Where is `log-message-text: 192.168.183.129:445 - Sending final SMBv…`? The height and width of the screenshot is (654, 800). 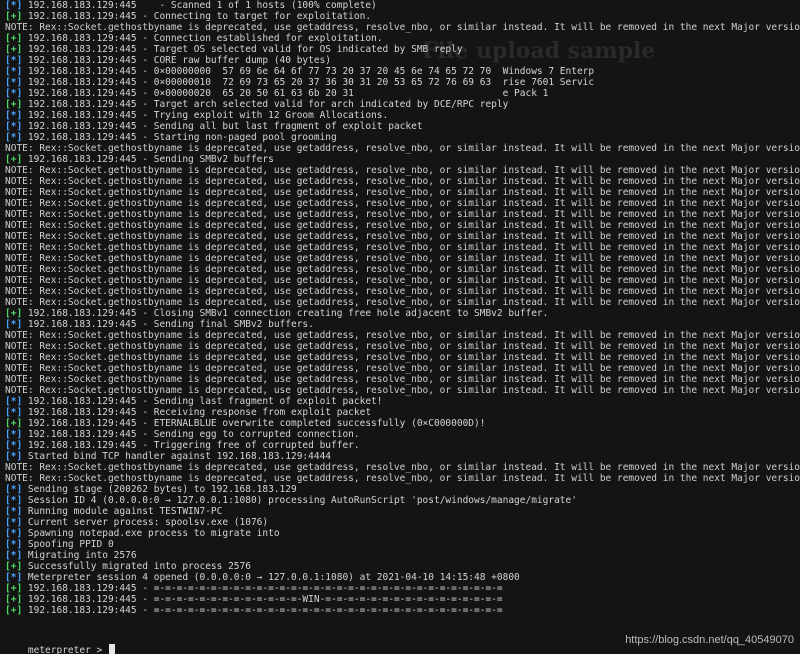
log-message-text: 192.168.183.129:445 - Sending final SMBv… is located at coordinates (168, 324).